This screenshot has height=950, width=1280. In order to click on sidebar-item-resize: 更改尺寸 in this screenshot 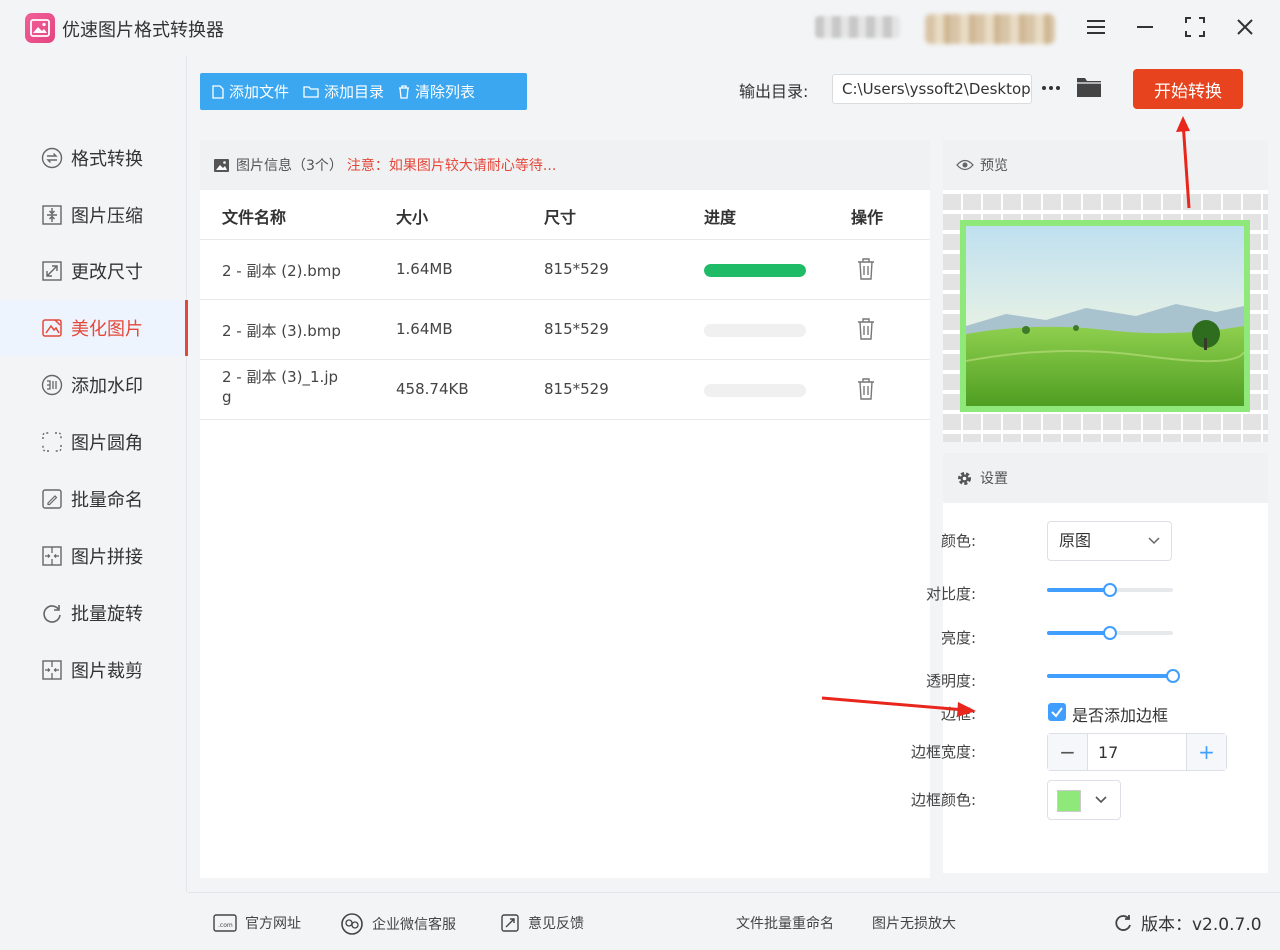, I will do `click(93, 271)`.